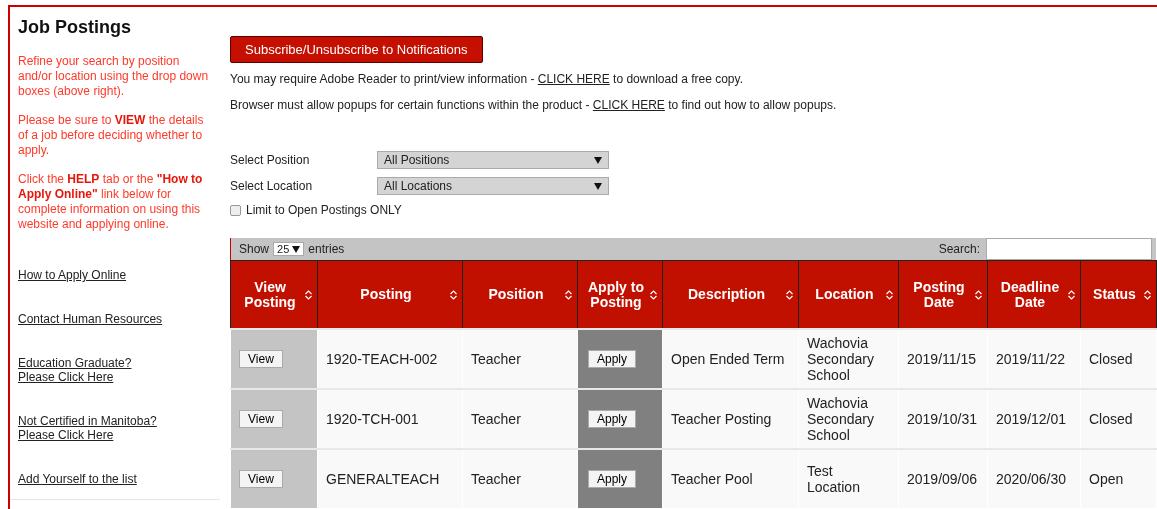 The width and height of the screenshot is (1157, 509). What do you see at coordinates (326, 249) in the screenshot?
I see `entries-label: entries` at bounding box center [326, 249].